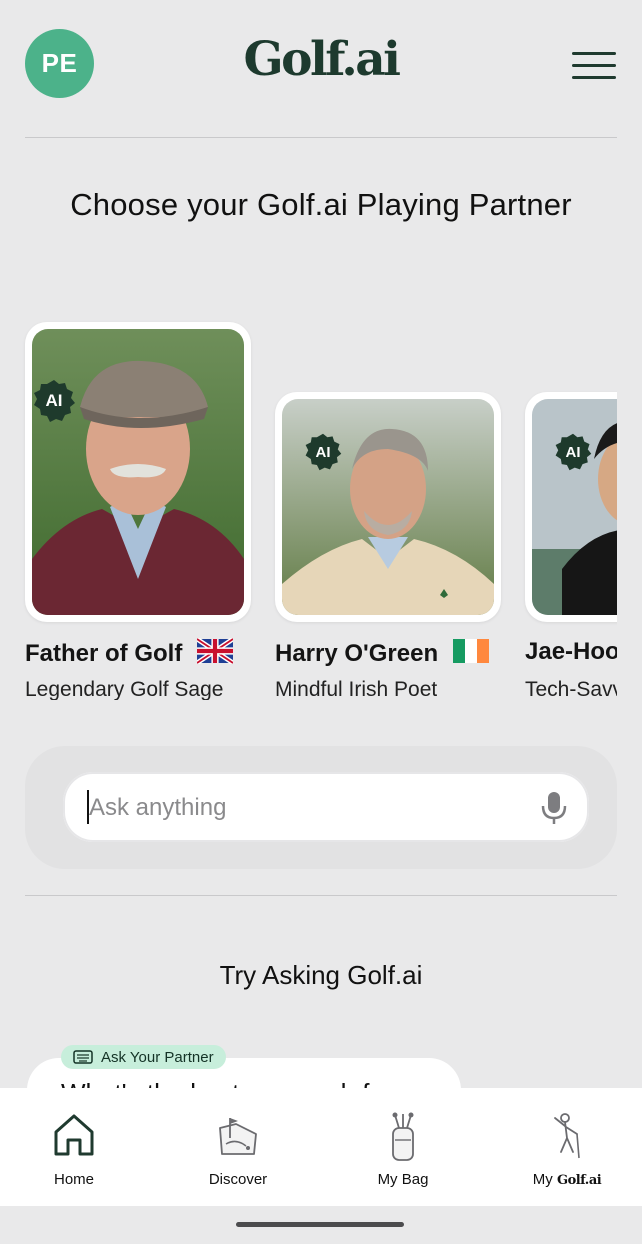 This screenshot has width=642, height=1244. I want to click on app-logo: Golf.ai, so click(322, 59).